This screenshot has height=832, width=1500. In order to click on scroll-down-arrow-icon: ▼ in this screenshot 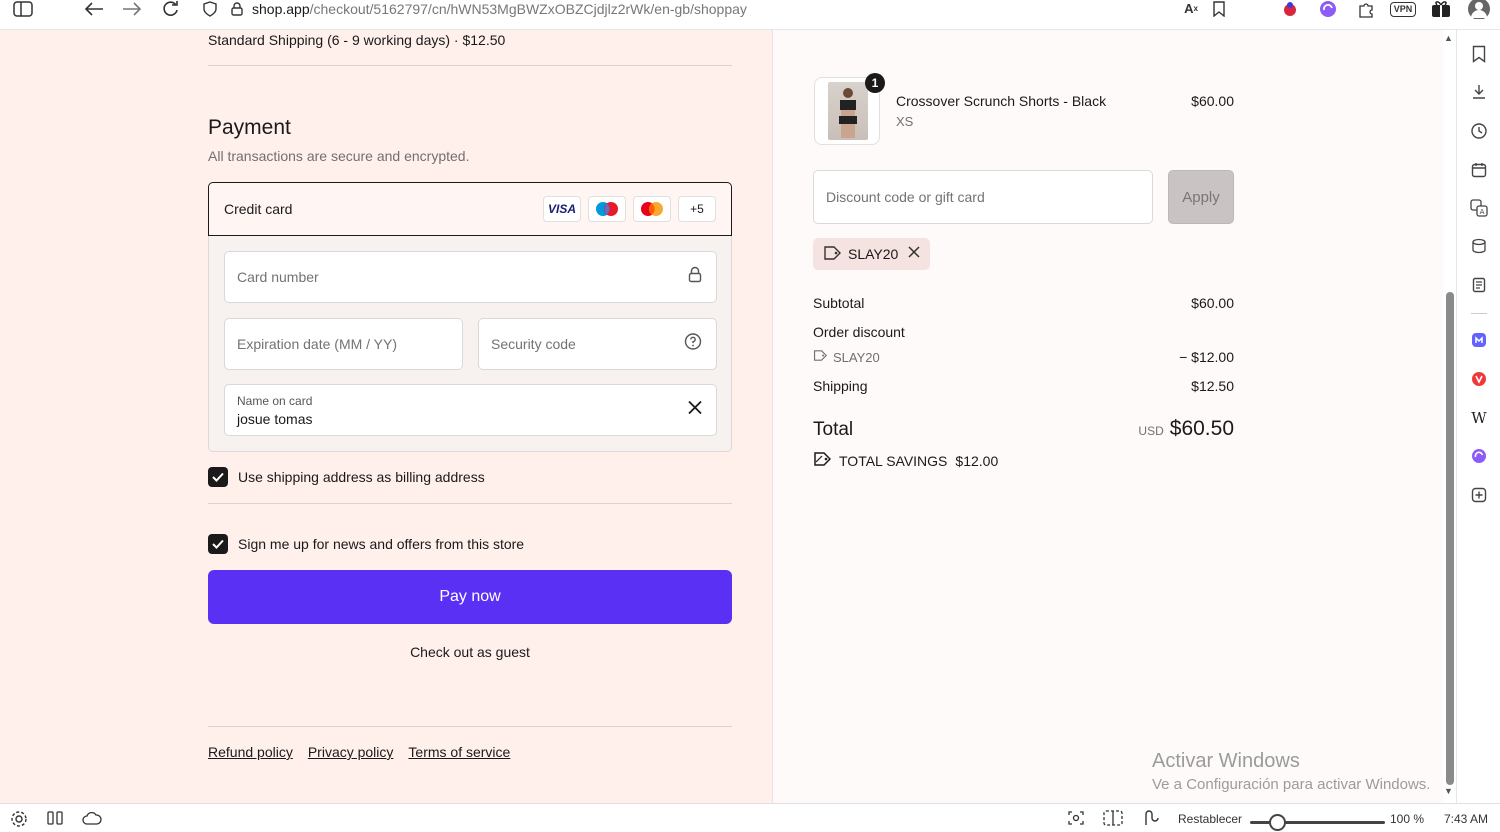, I will do `click(1448, 791)`.